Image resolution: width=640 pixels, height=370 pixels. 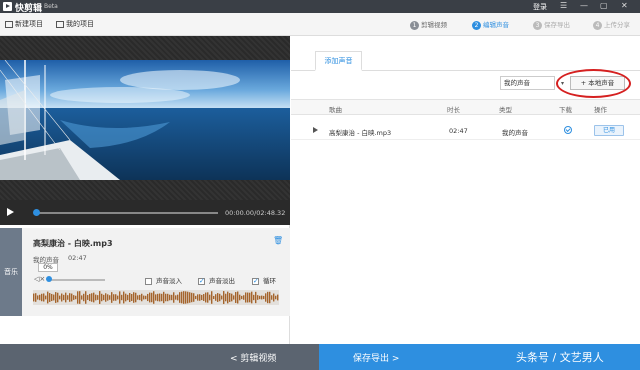 What do you see at coordinates (163, 280) in the screenshot?
I see `fade-in-checkbox: 声音淡入` at bounding box center [163, 280].